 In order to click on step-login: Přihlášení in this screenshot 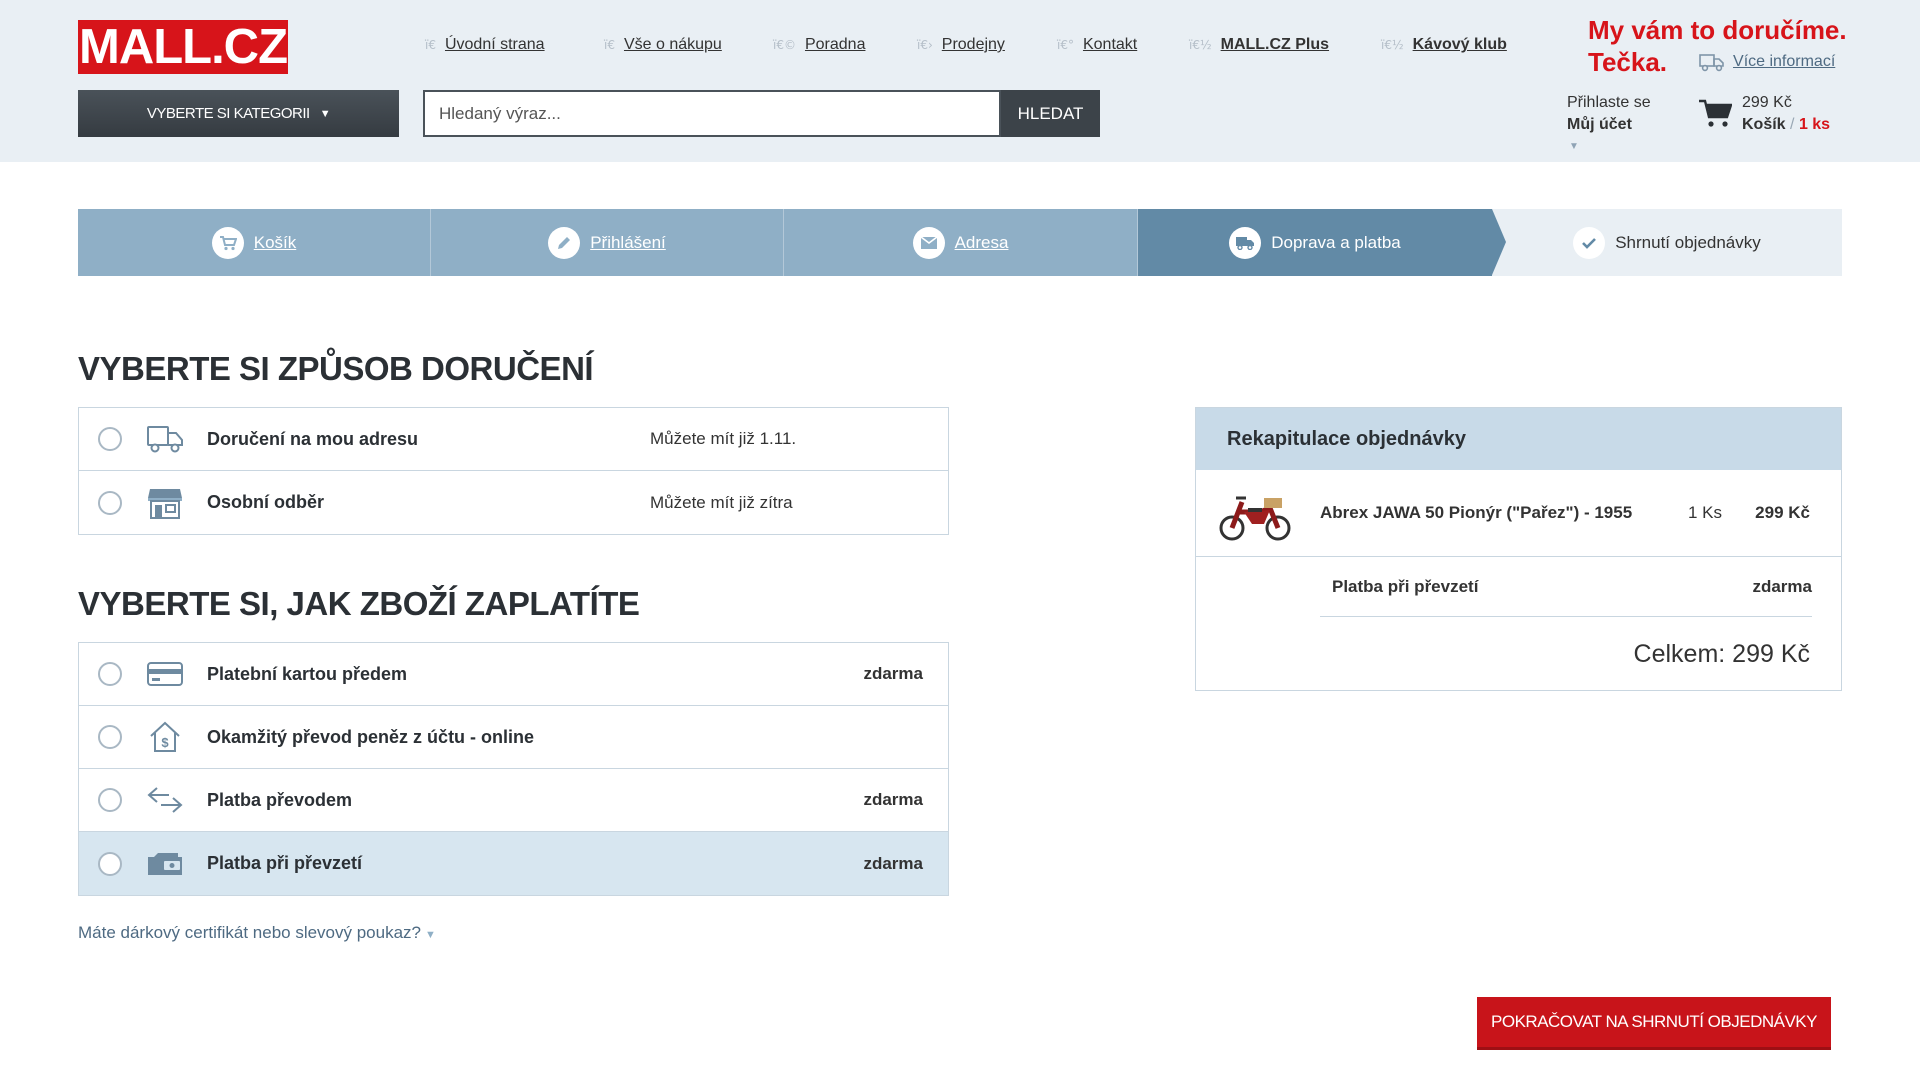, I will do `click(607, 242)`.